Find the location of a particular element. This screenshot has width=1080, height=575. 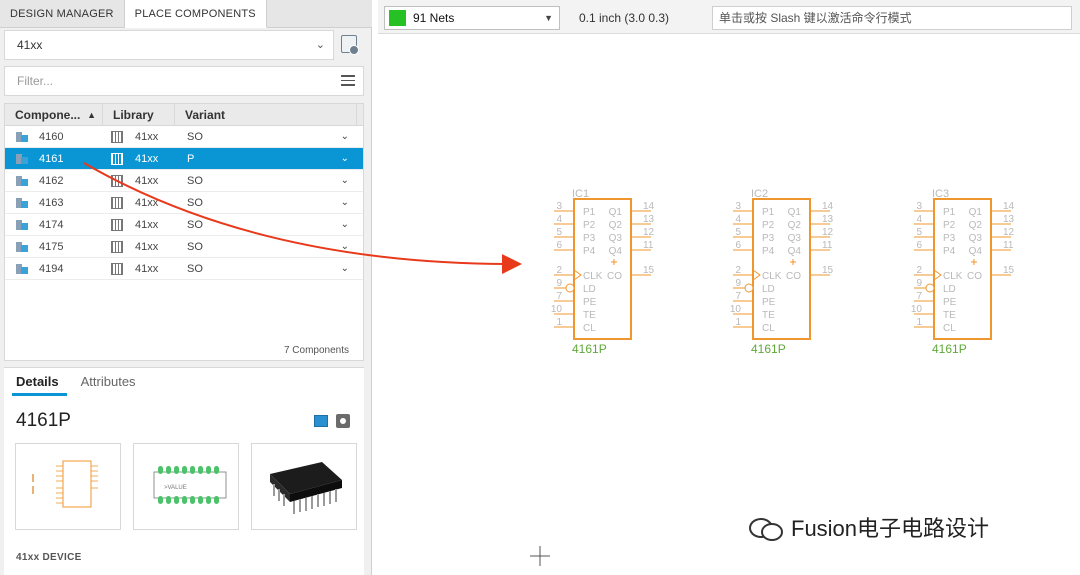

inversion-bubble is located at coordinates (570, 288).